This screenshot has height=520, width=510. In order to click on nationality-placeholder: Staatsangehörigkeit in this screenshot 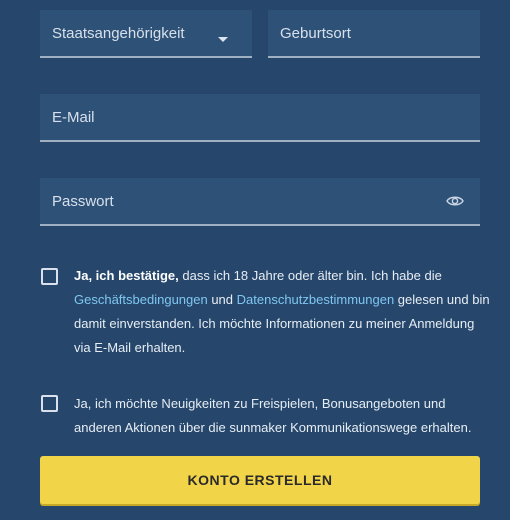, I will do `click(118, 33)`.